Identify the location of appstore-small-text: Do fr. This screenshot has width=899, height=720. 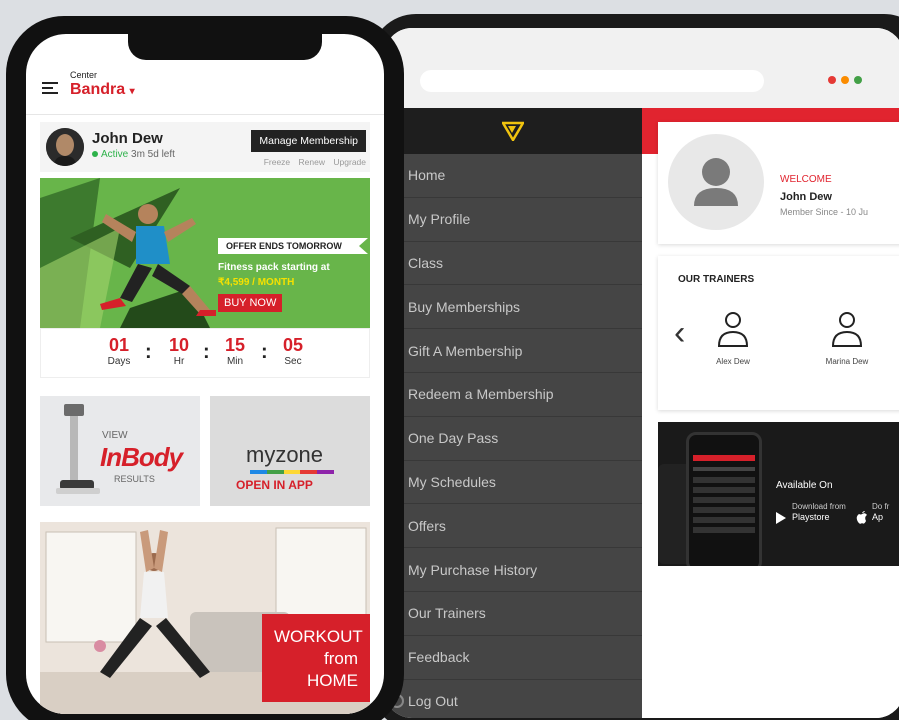
(881, 506).